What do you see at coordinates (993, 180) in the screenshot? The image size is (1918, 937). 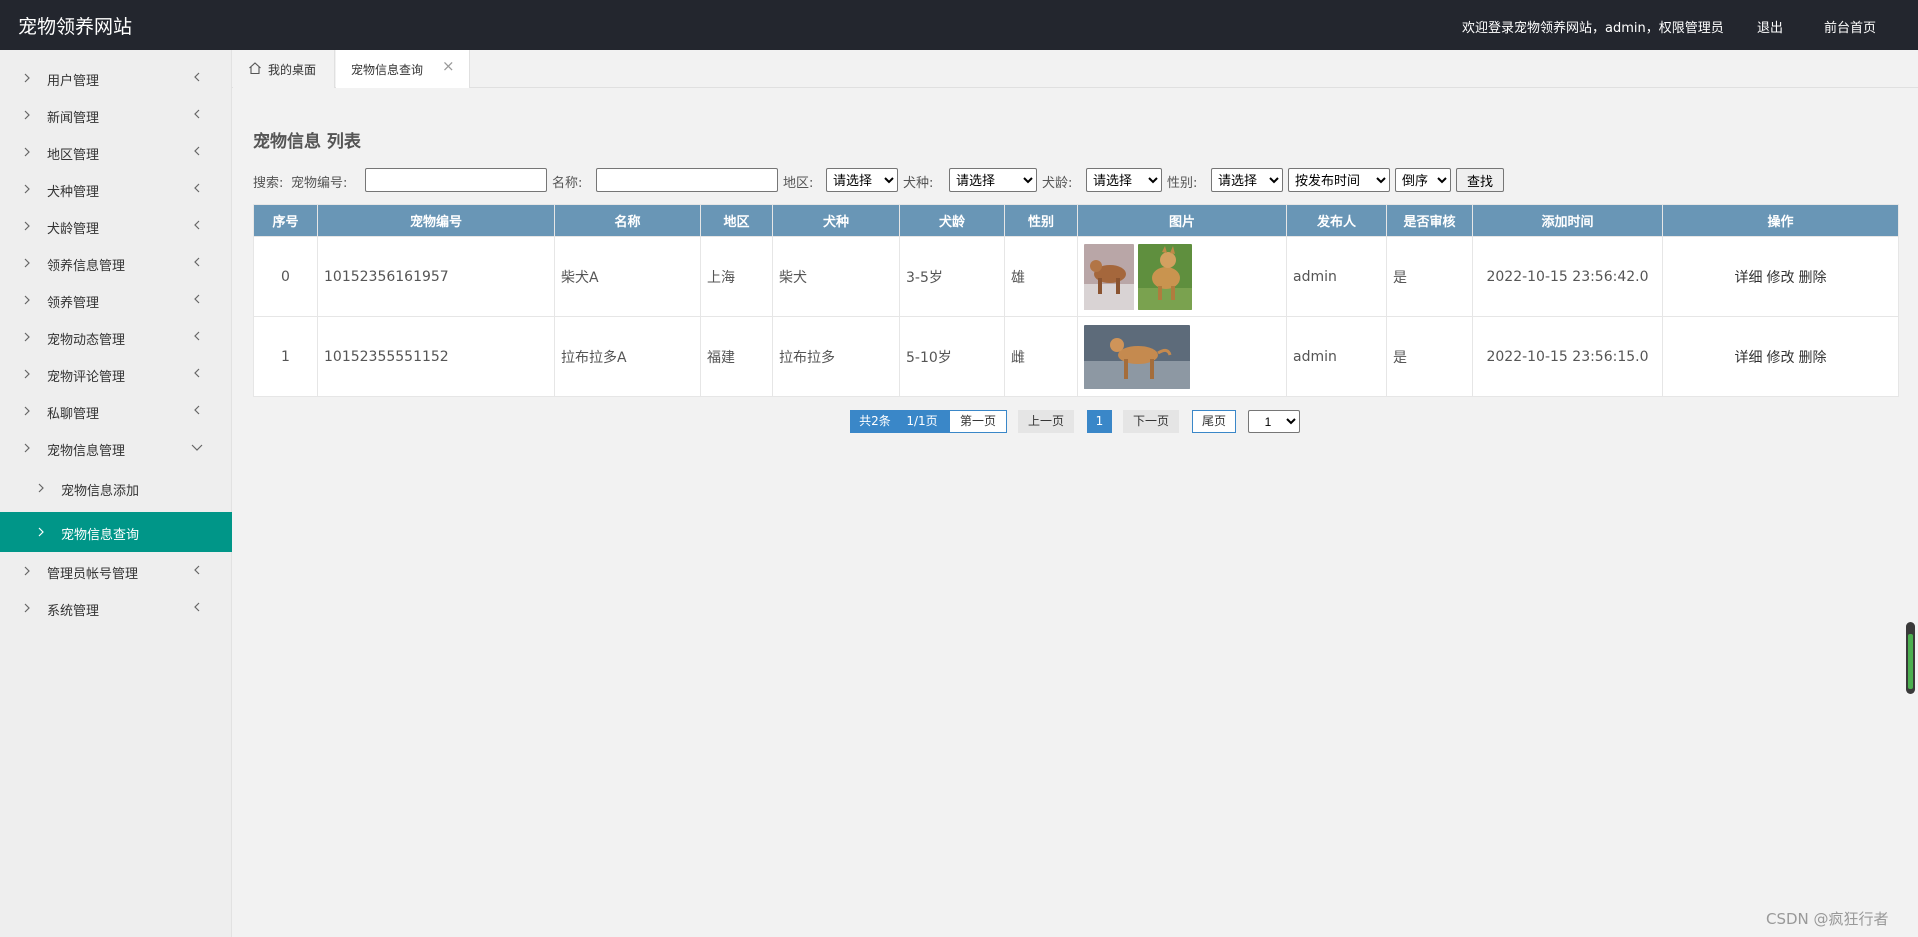 I see `breed-select: 请选择` at bounding box center [993, 180].